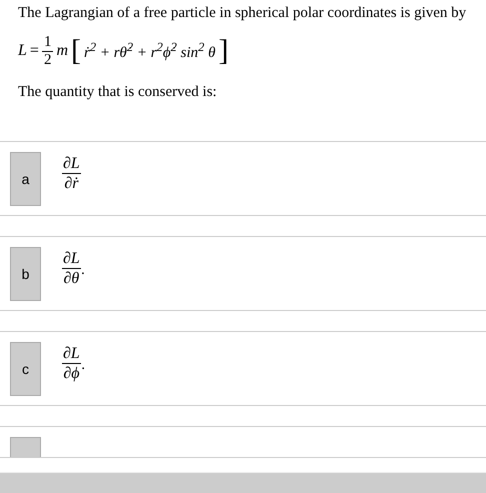  Describe the element at coordinates (22, 51) in the screenshot. I see `formula-symbol: L` at that location.